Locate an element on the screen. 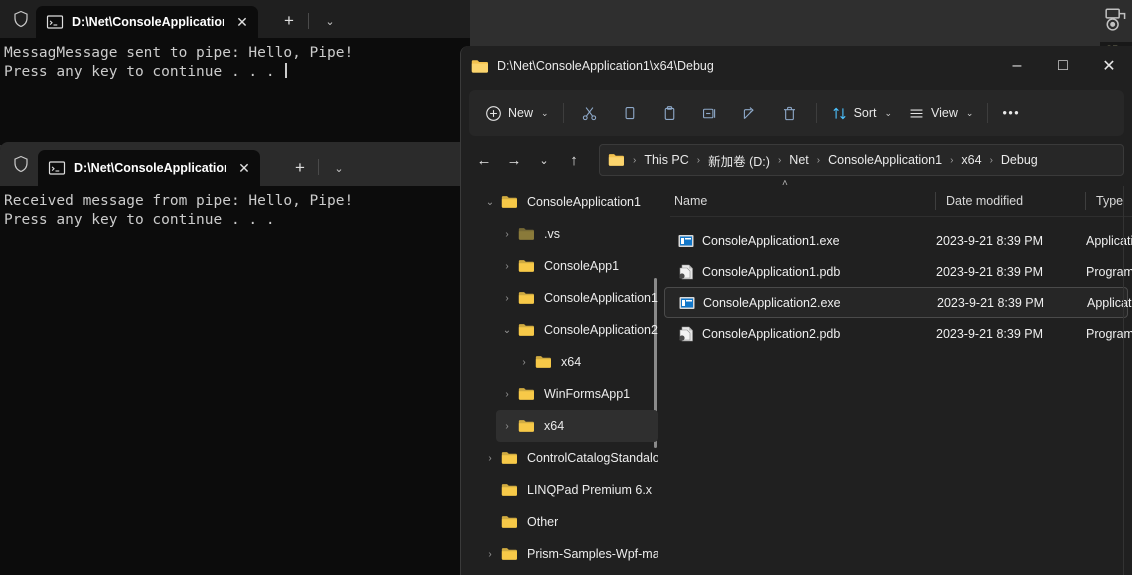  explorer-title-text: D:\Net\ConsoleApplication1\x64\Debug is located at coordinates (605, 66).